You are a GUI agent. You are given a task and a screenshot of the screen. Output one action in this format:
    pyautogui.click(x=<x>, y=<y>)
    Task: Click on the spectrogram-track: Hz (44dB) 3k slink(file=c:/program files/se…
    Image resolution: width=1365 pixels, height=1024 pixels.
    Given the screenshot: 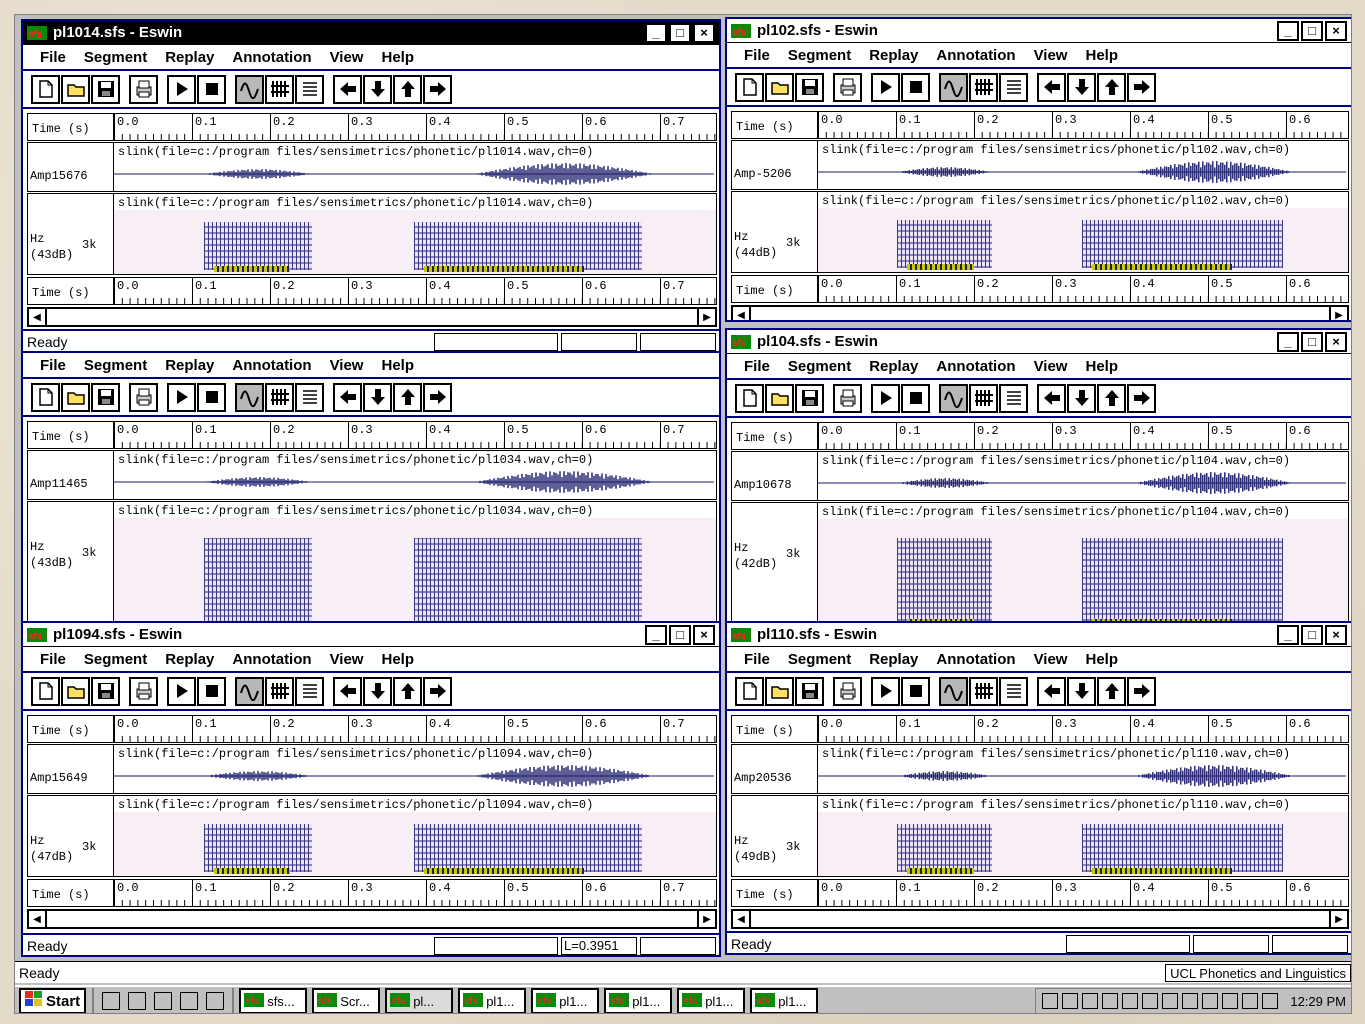 What is the action you would take?
    pyautogui.click(x=1040, y=232)
    